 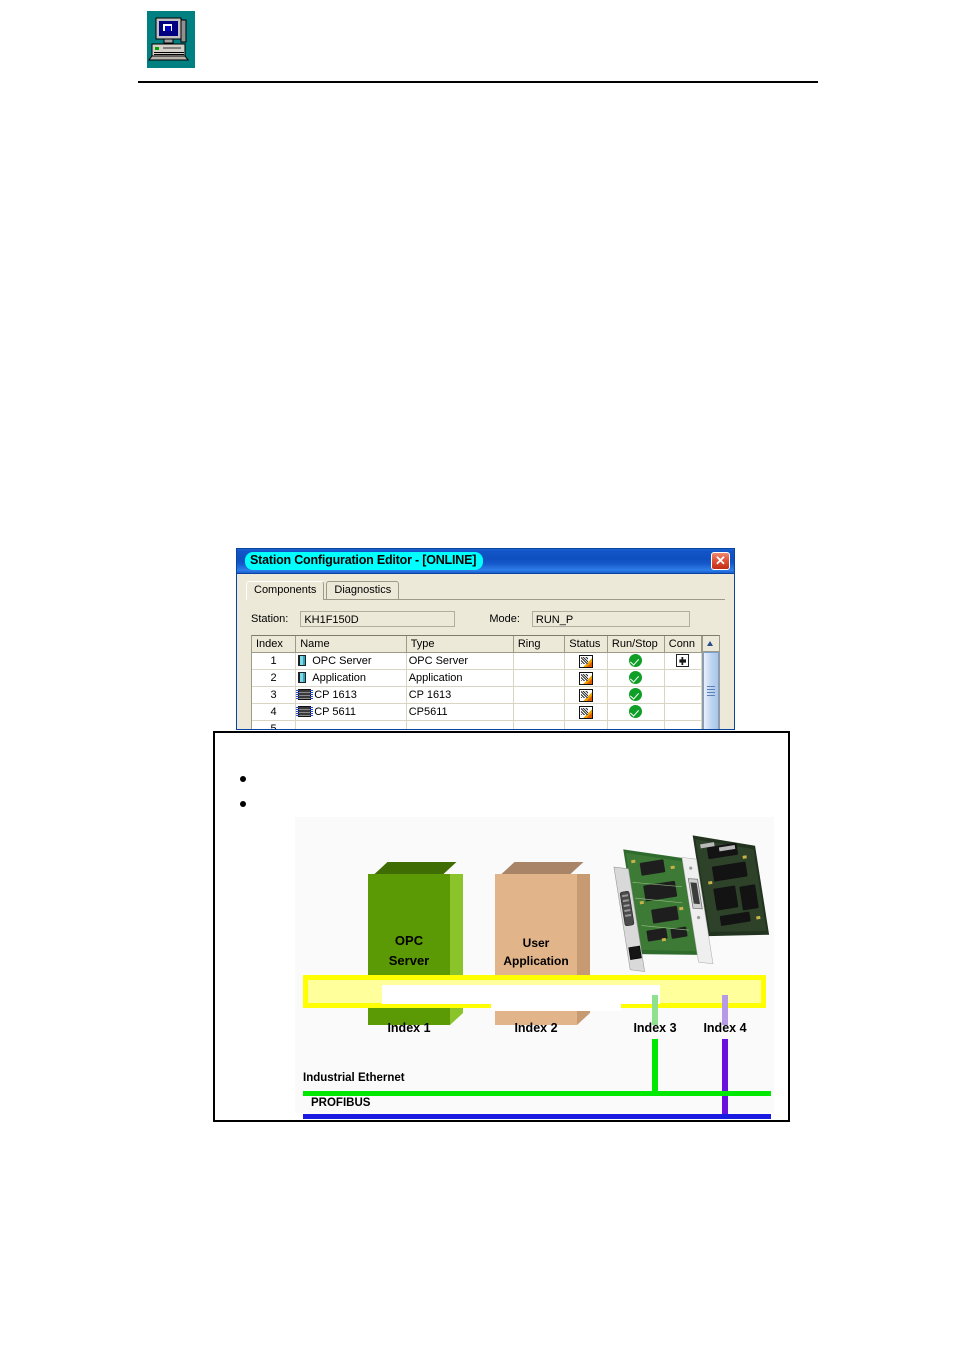 I want to click on cell-type: OPC Server, so click(x=460, y=661).